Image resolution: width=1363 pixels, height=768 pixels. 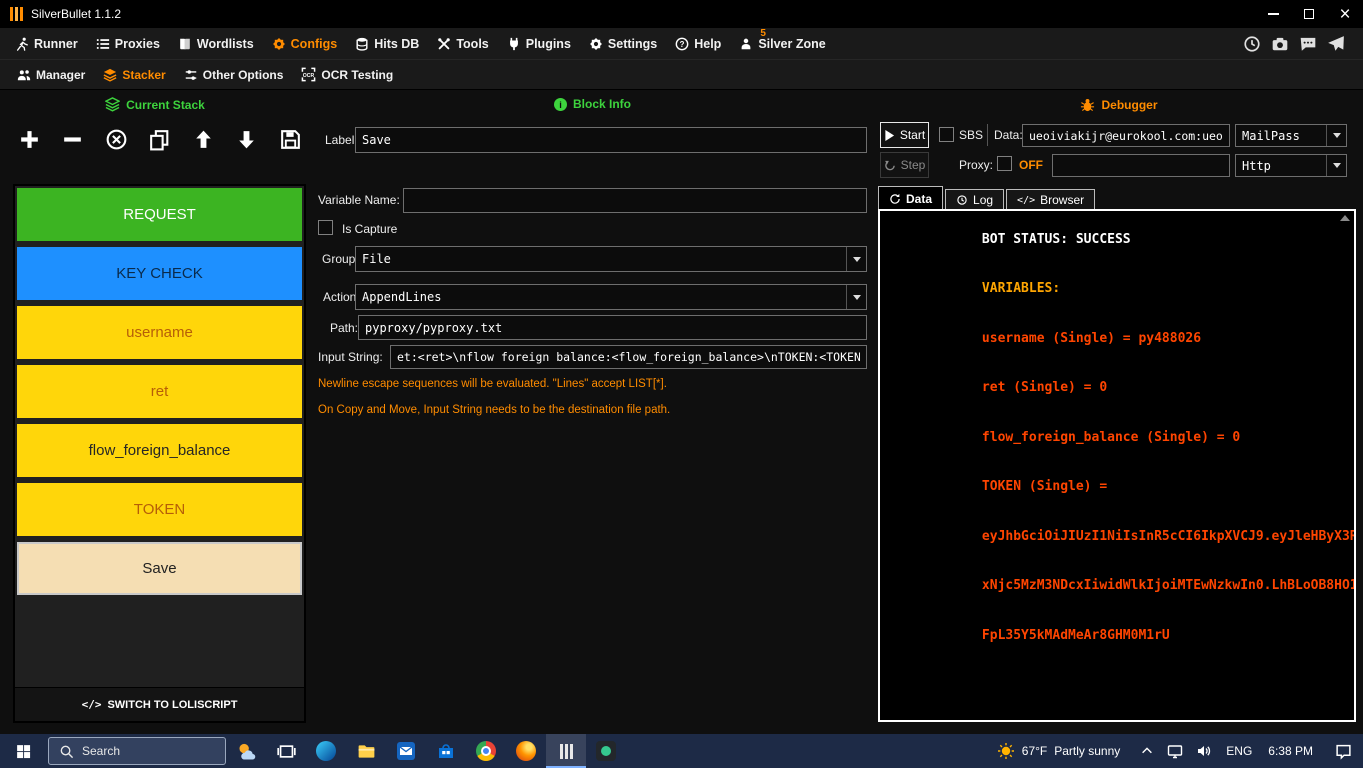 I want to click on submenu-ocr-testing: OCR OCR Testing, so click(x=347, y=74).